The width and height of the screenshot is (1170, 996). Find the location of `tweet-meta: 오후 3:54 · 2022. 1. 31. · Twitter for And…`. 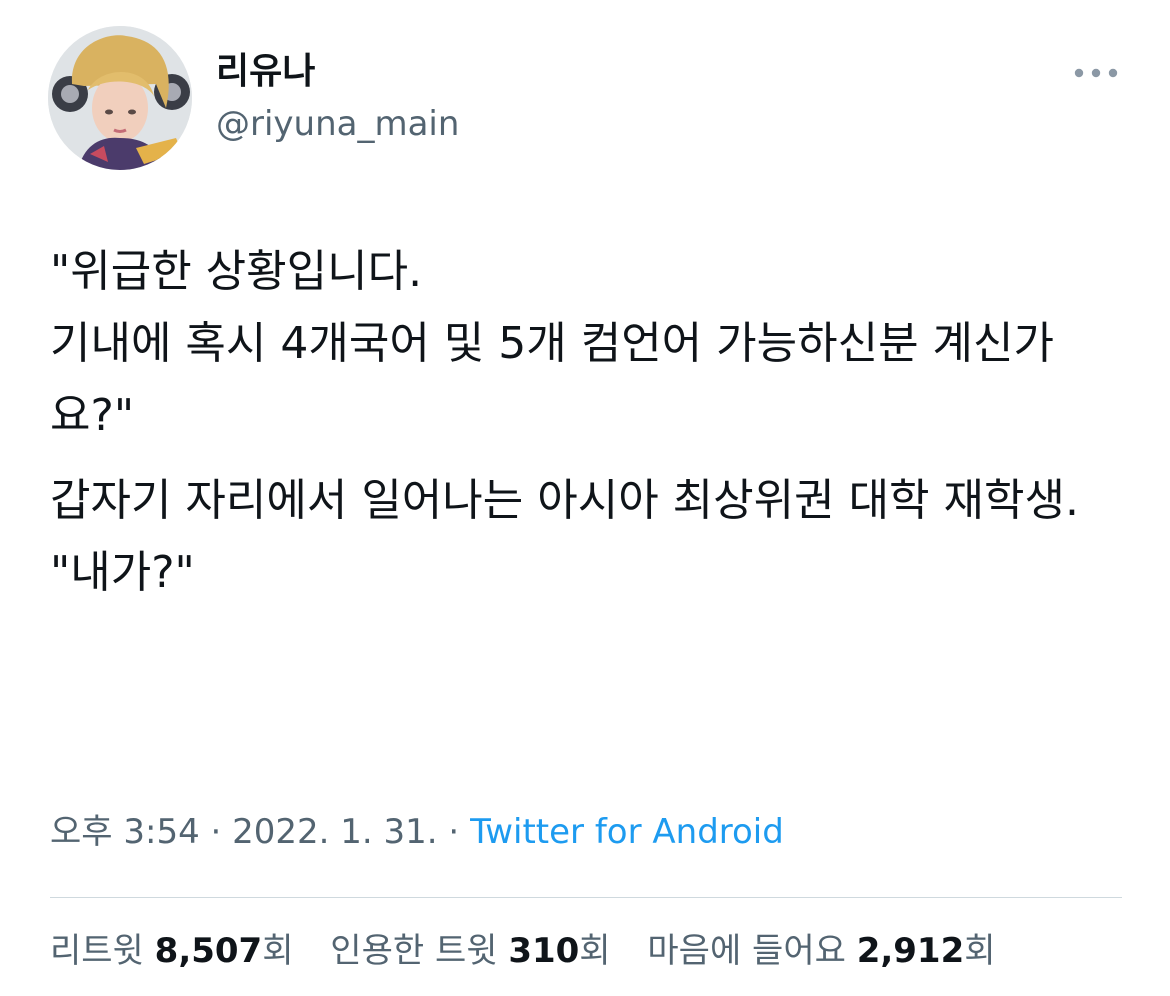

tweet-meta: 오후 3:54 · 2022. 1. 31. · Twitter for And… is located at coordinates (417, 832).